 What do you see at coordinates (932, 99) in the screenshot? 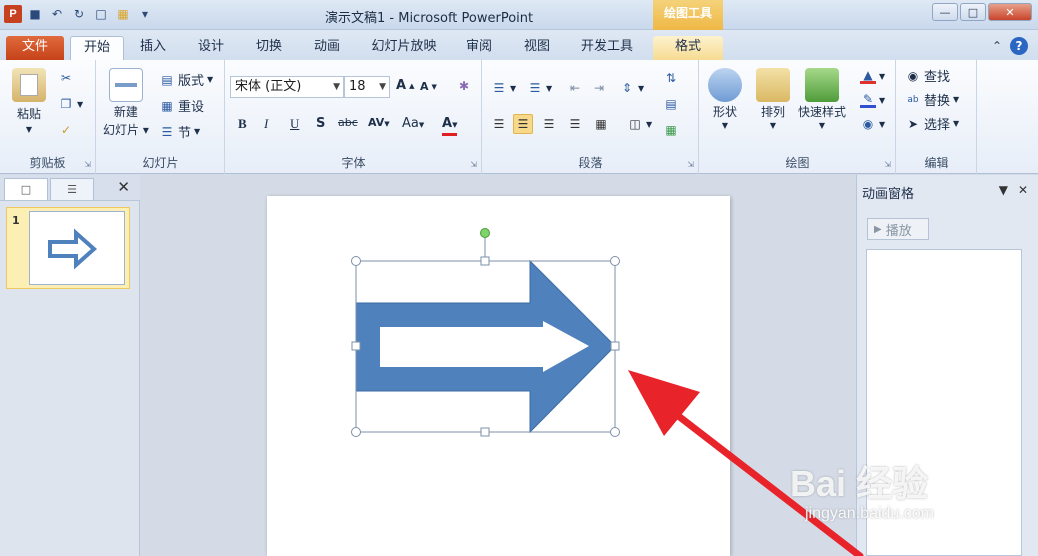
I see `replace-button: ab 替换 ▼` at bounding box center [932, 99].